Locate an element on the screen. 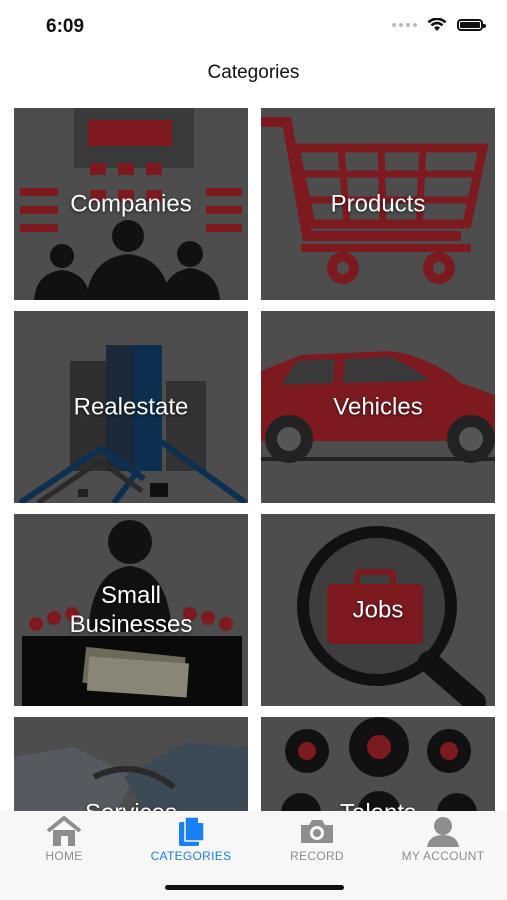 This screenshot has width=507, height=900. tab-label: MY ACCOUNT is located at coordinates (443, 856).